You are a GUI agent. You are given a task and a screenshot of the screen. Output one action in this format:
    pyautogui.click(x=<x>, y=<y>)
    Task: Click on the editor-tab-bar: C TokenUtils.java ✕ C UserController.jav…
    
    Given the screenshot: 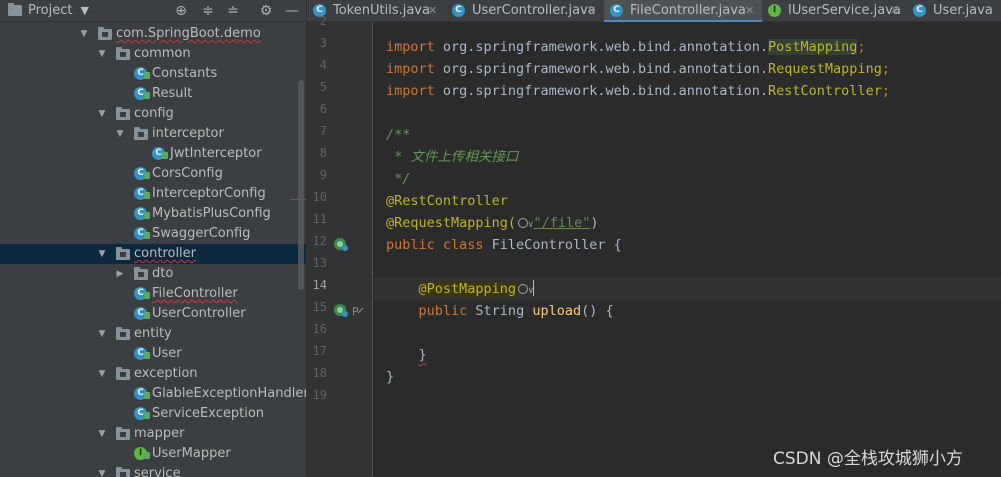 What is the action you would take?
    pyautogui.click(x=654, y=11)
    